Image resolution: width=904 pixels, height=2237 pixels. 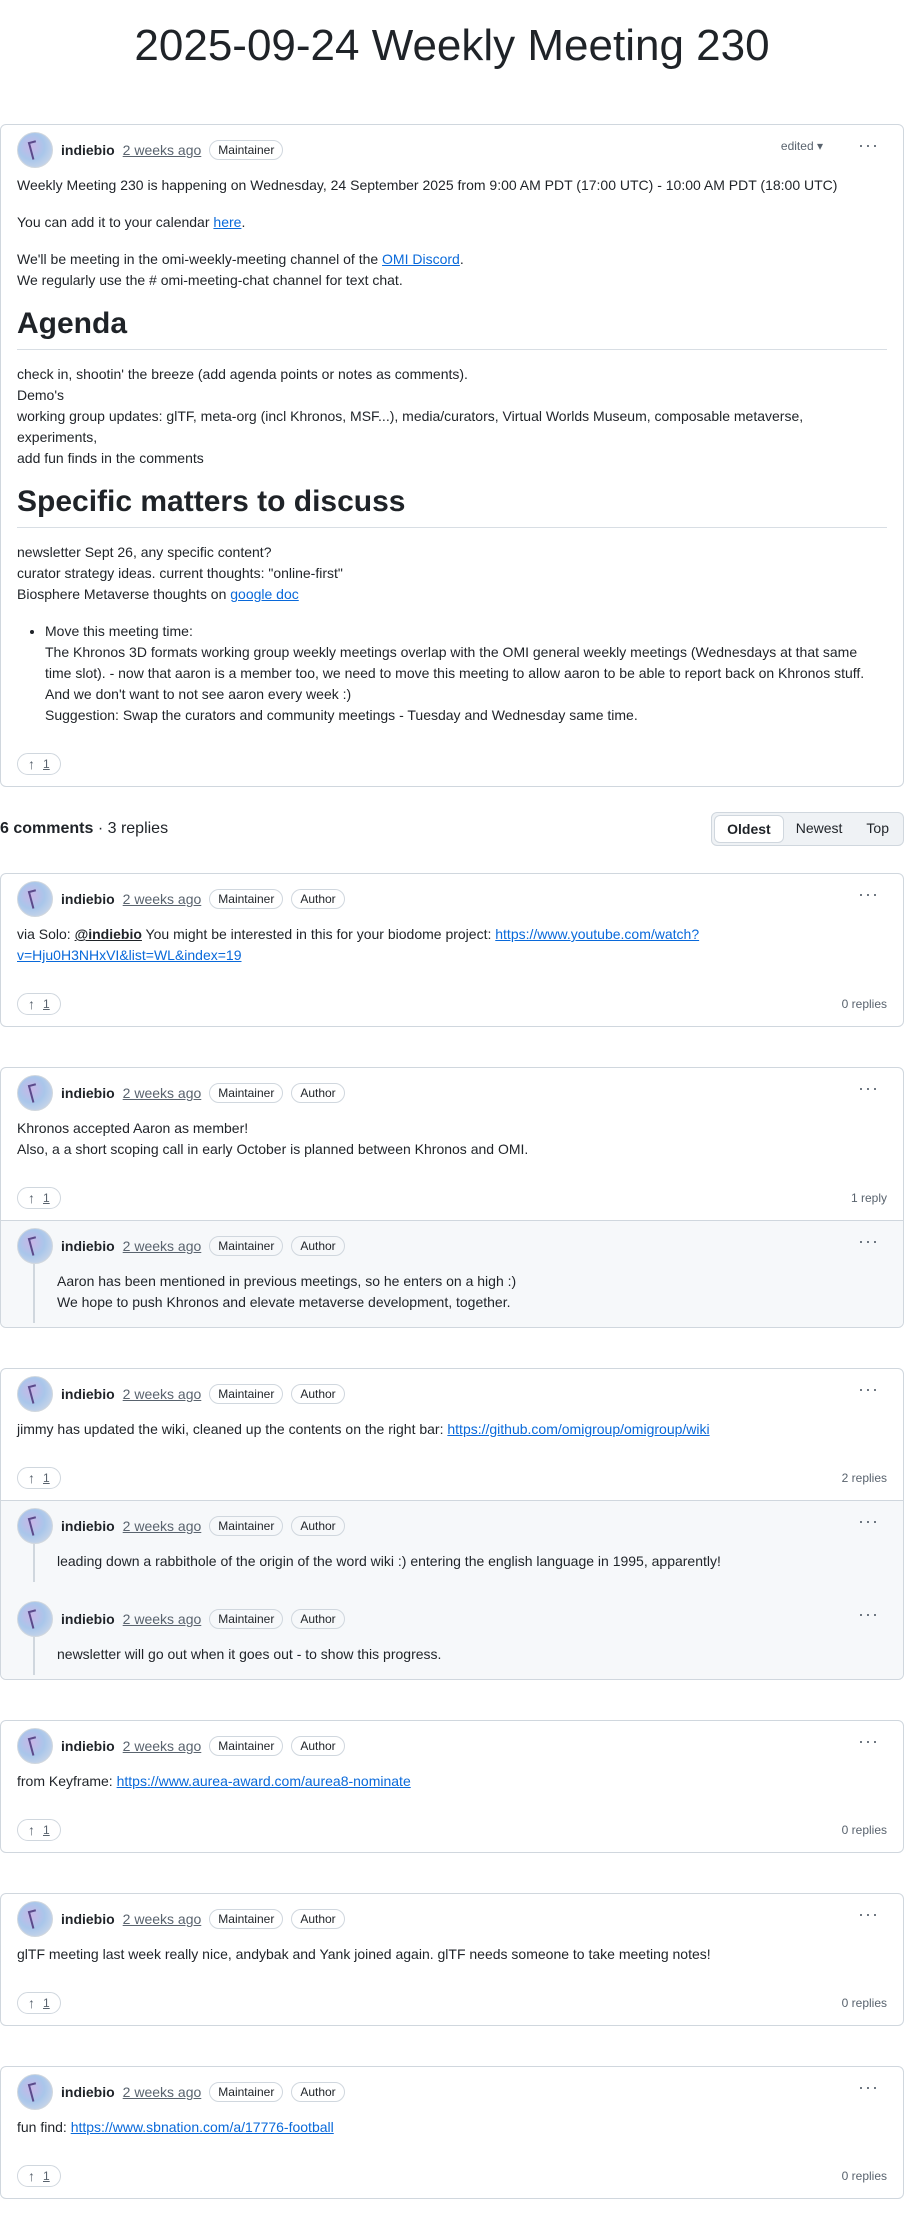 I want to click on arrow-up-icon: ↑, so click(x=31, y=1004).